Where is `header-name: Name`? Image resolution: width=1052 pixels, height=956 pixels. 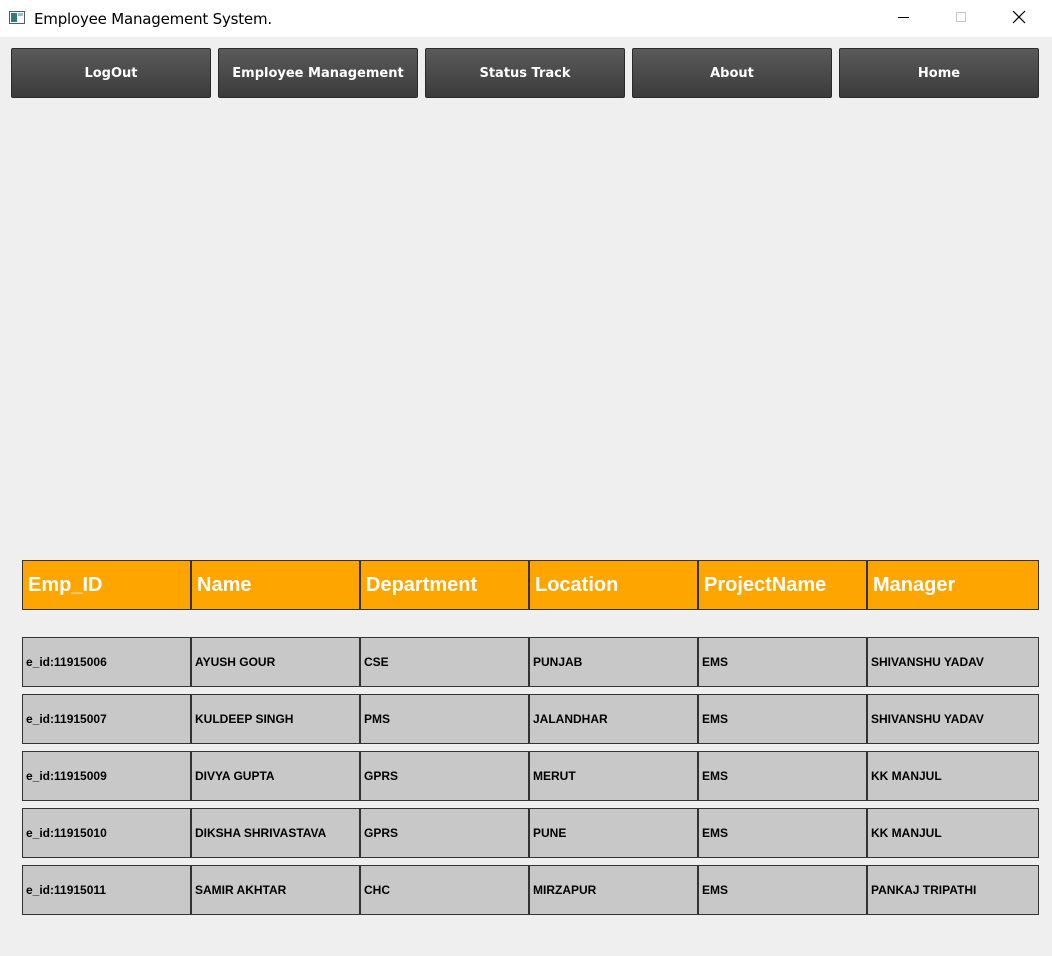 header-name: Name is located at coordinates (275, 585).